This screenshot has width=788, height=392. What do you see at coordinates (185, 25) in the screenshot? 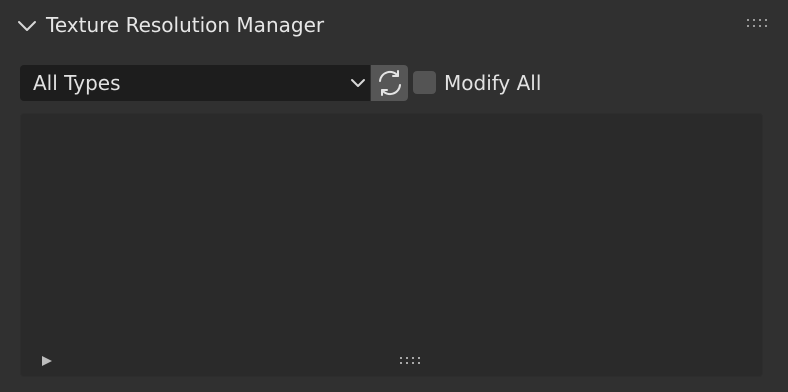
I see `panel-title: Texture Resolution Manager` at bounding box center [185, 25].